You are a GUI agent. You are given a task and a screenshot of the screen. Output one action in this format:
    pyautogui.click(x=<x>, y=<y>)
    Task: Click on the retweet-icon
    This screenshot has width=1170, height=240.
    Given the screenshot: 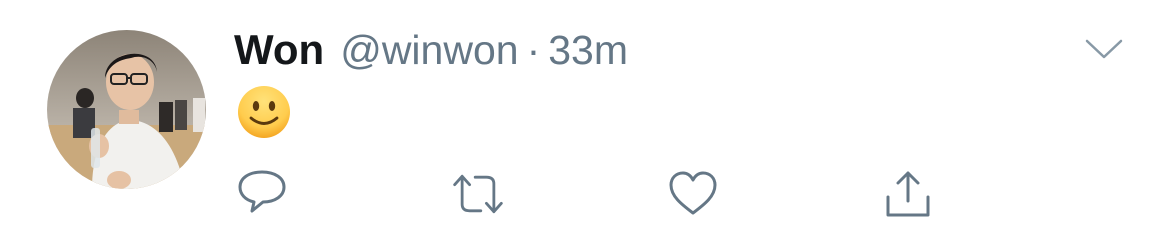 What is the action you would take?
    pyautogui.click(x=478, y=194)
    